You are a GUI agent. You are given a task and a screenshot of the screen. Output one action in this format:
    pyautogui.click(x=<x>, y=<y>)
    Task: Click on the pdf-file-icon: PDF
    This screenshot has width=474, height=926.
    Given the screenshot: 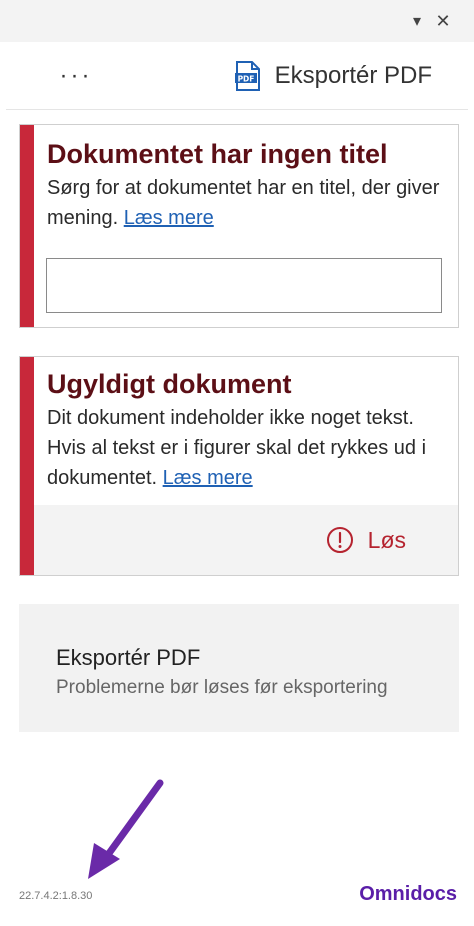 What is the action you would take?
    pyautogui.click(x=247, y=76)
    